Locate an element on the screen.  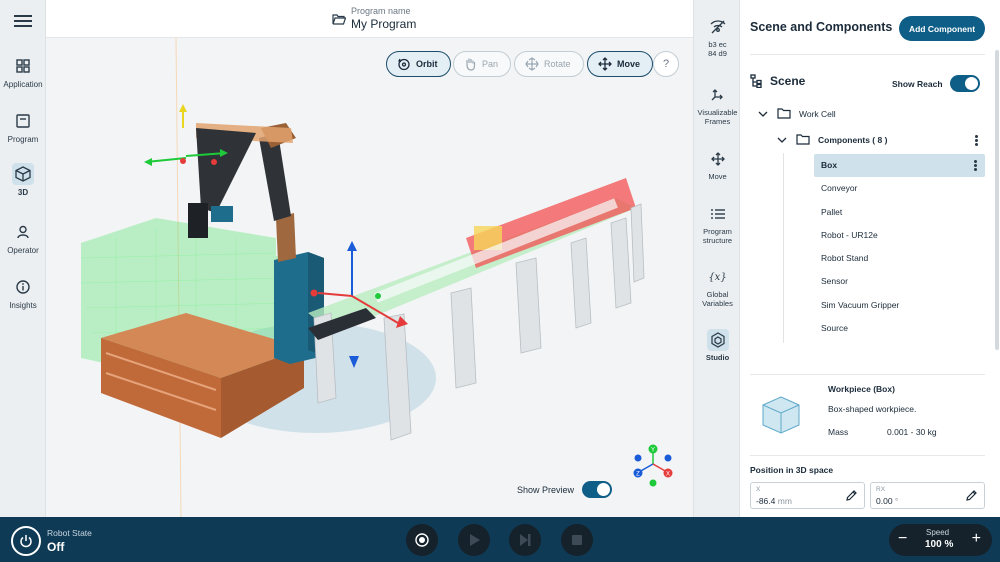
record-icon is located at coordinates (422, 540).